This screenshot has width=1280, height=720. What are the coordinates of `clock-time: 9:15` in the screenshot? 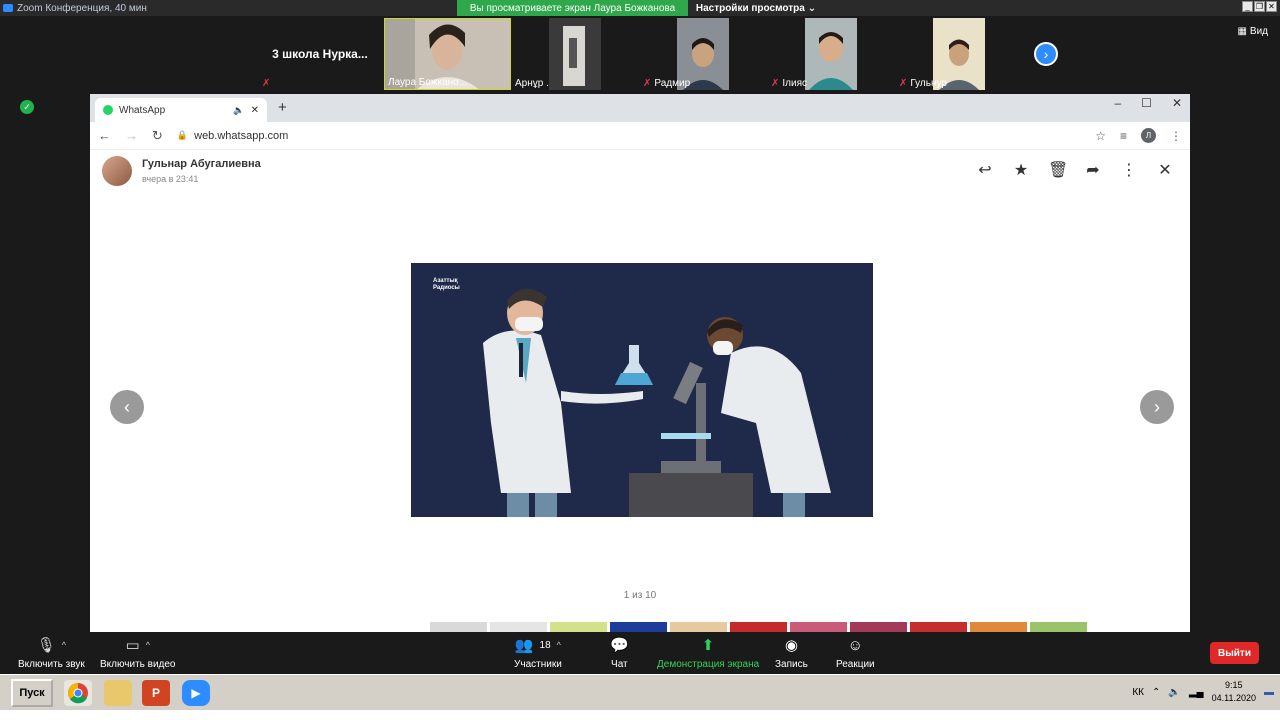 It's located at (1234, 685).